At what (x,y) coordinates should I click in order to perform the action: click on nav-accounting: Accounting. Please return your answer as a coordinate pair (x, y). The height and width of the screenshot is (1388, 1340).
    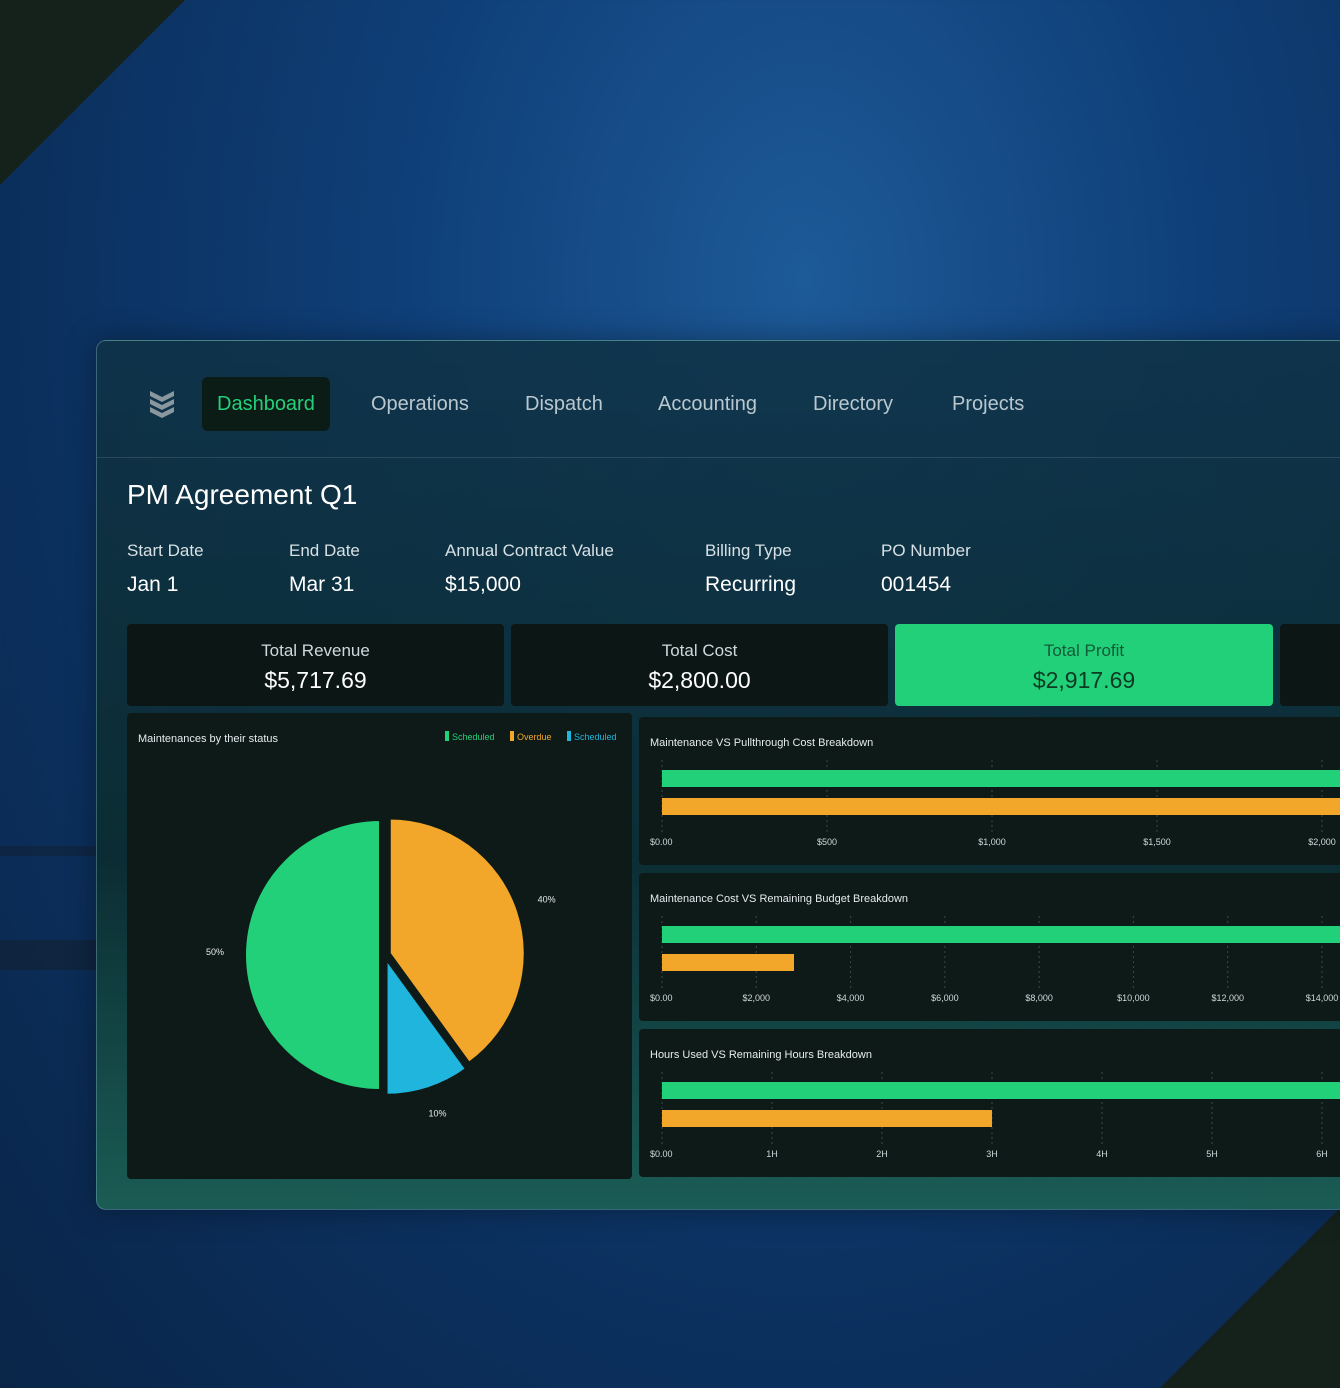
    Looking at the image, I should click on (707, 404).